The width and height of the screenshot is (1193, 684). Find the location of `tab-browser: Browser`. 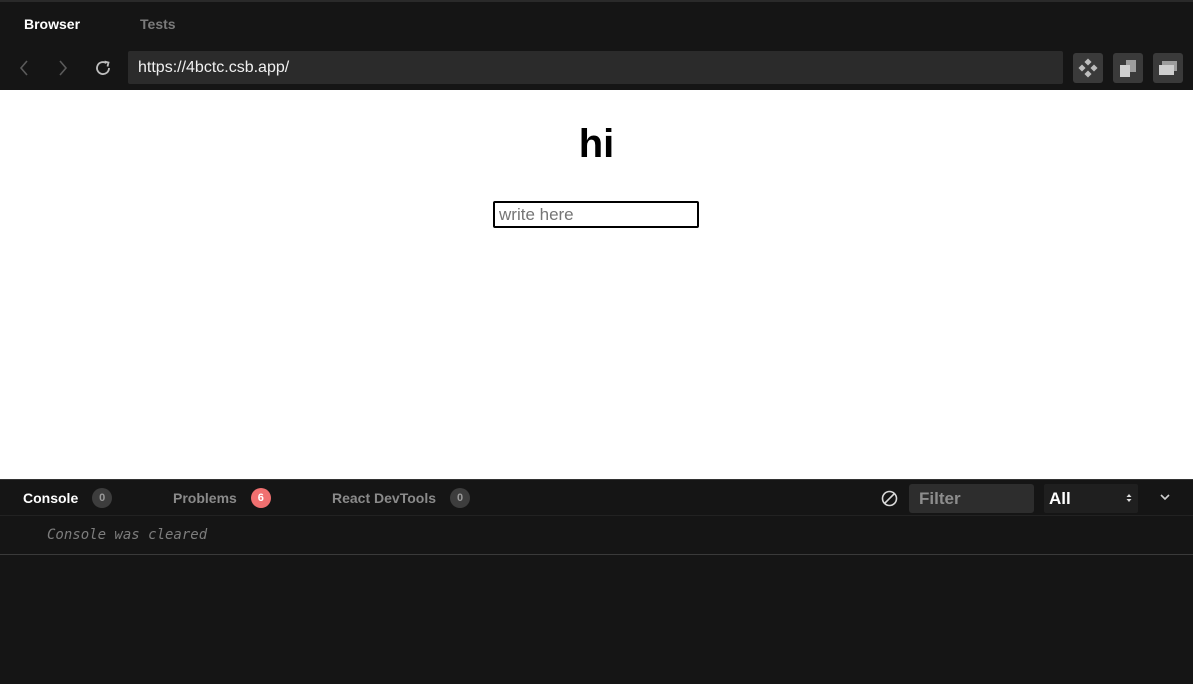

tab-browser: Browser is located at coordinates (52, 24).